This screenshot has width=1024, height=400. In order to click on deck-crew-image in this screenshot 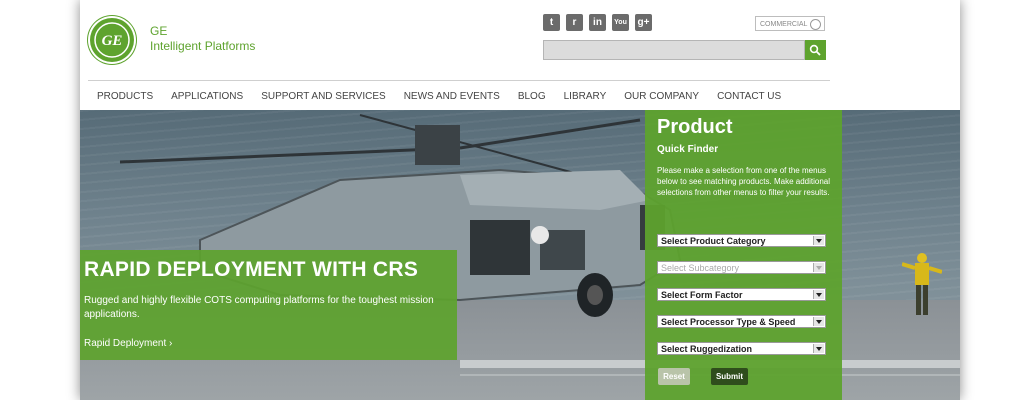, I will do `click(922, 284)`.